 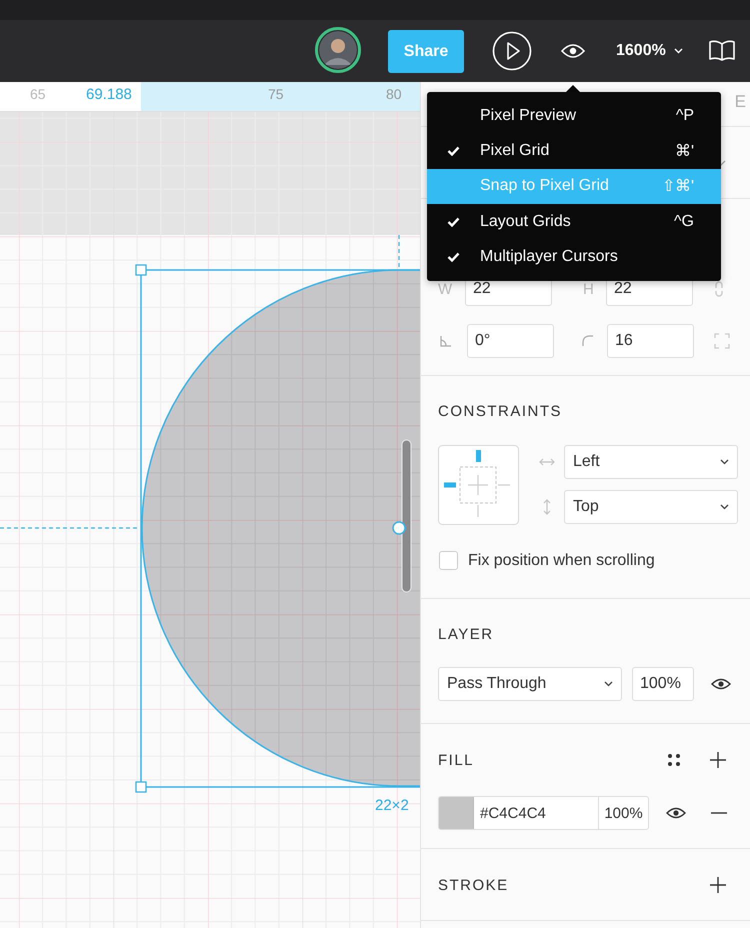 I want to click on menu-item: Pixel Preview ^P, so click(x=574, y=116).